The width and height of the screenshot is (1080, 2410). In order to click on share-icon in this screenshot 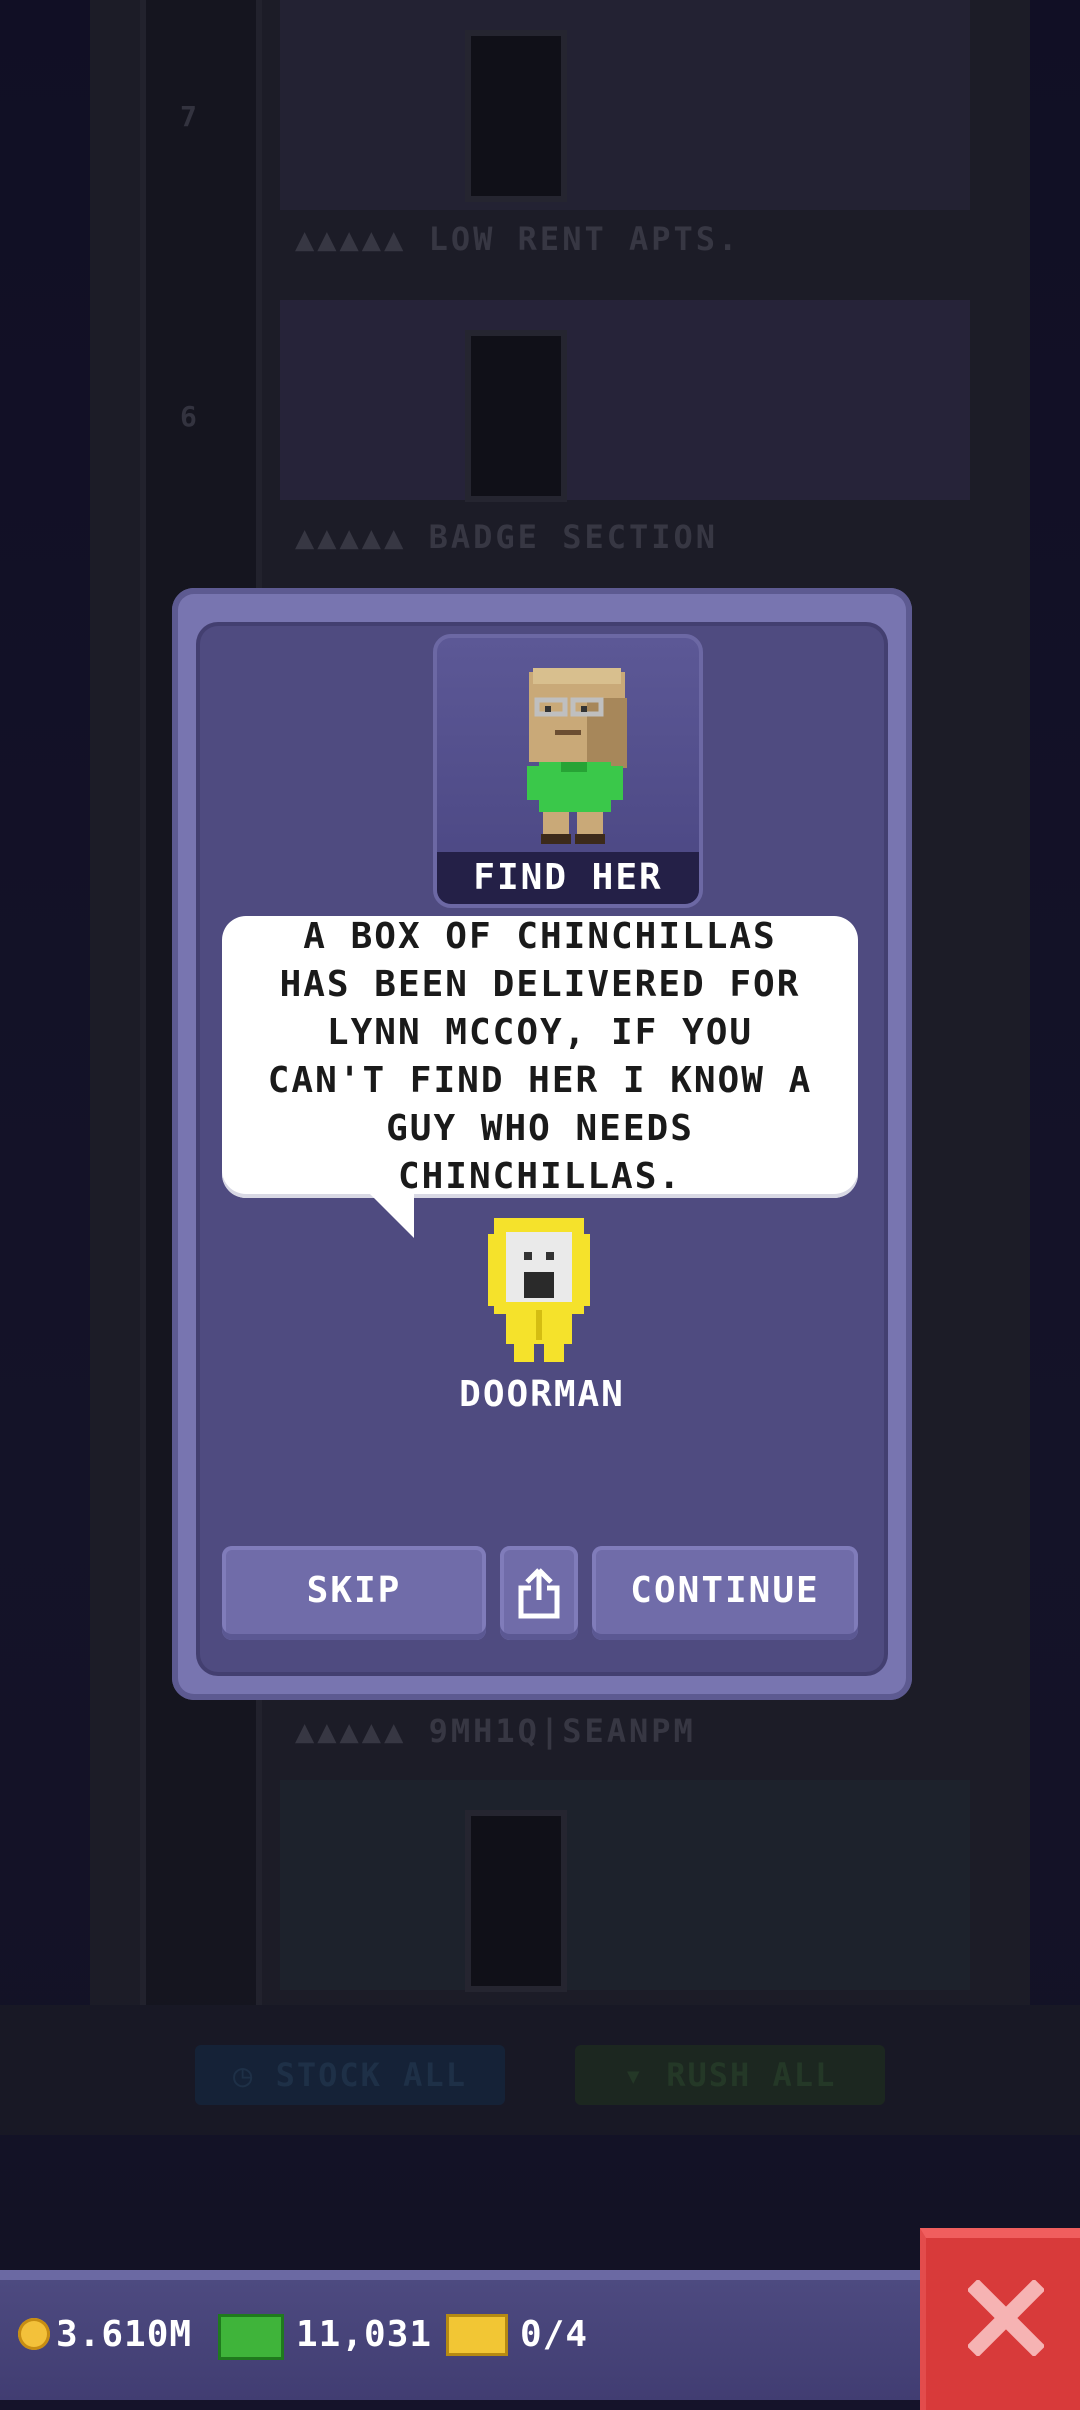, I will do `click(539, 1593)`.